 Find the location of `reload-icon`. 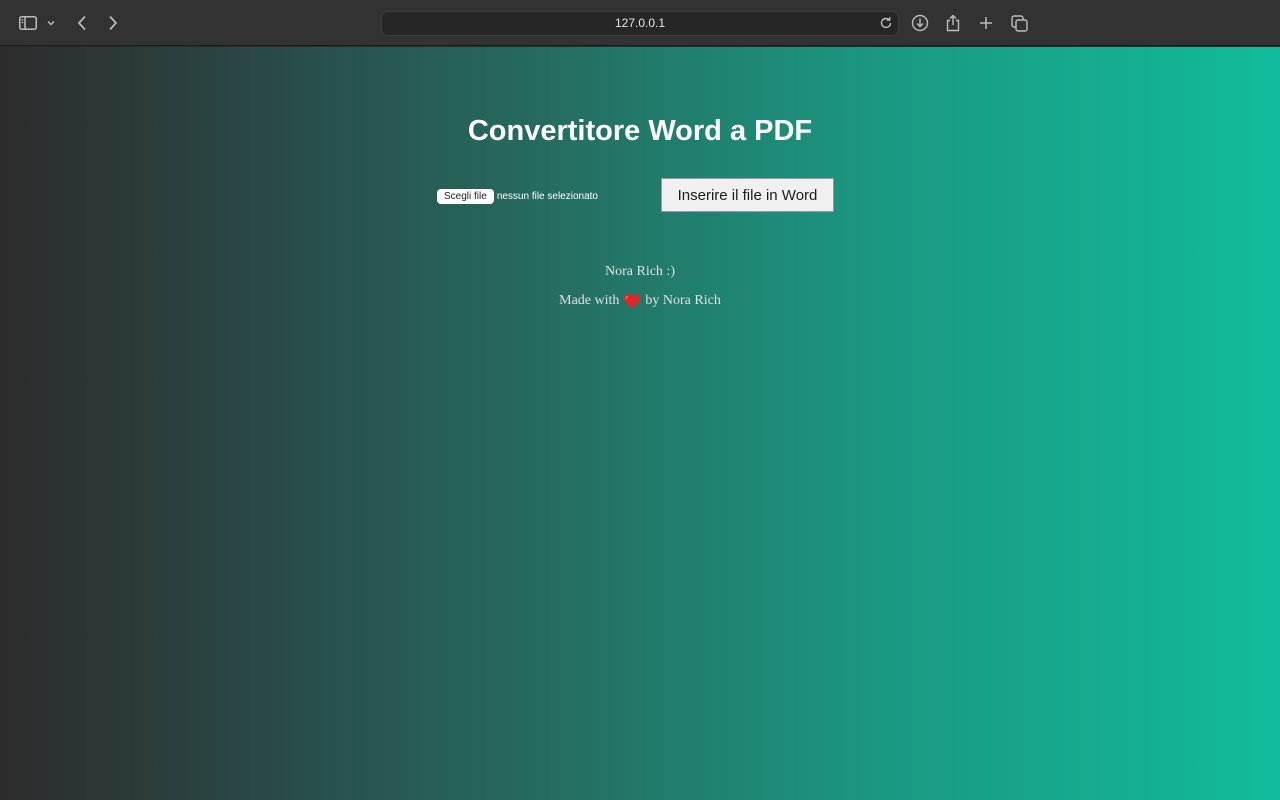

reload-icon is located at coordinates (886, 23).